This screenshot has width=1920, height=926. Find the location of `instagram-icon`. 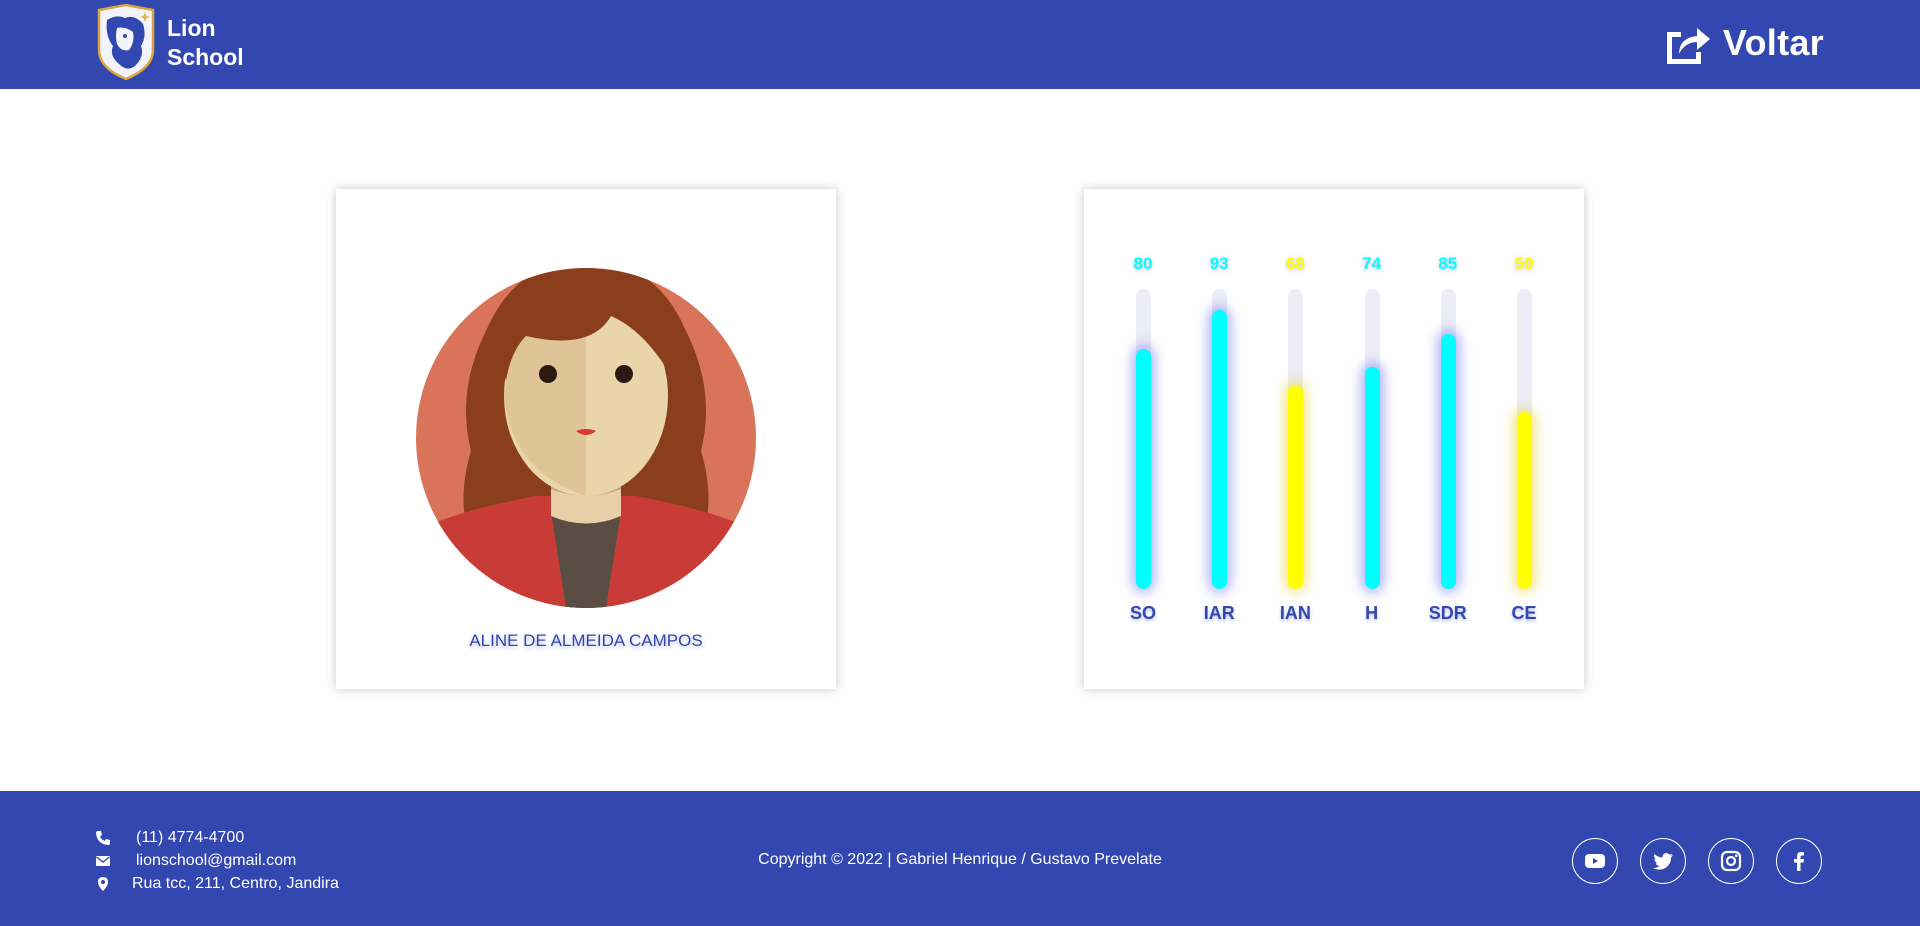

instagram-icon is located at coordinates (1731, 861).